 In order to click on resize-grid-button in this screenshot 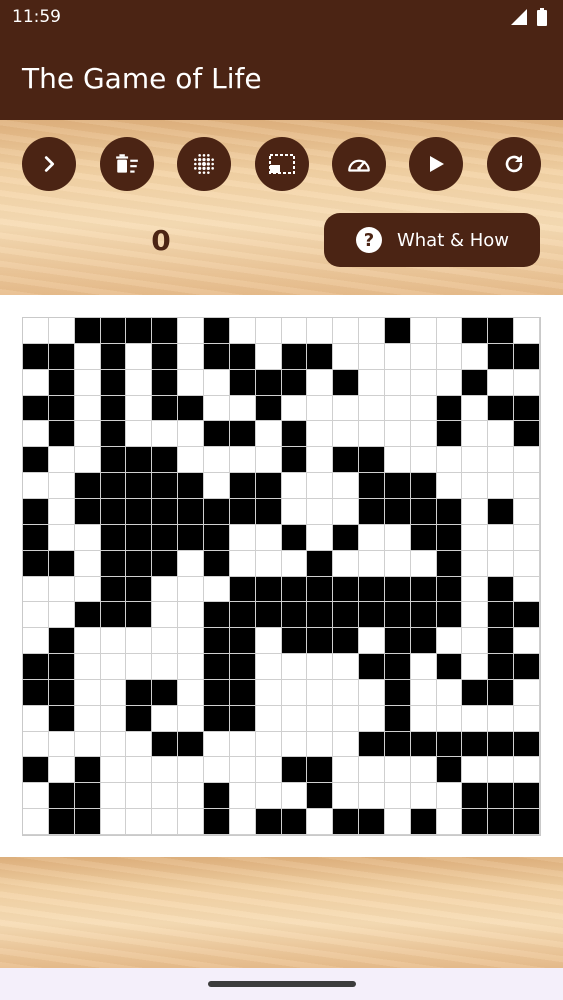, I will do `click(282, 164)`.